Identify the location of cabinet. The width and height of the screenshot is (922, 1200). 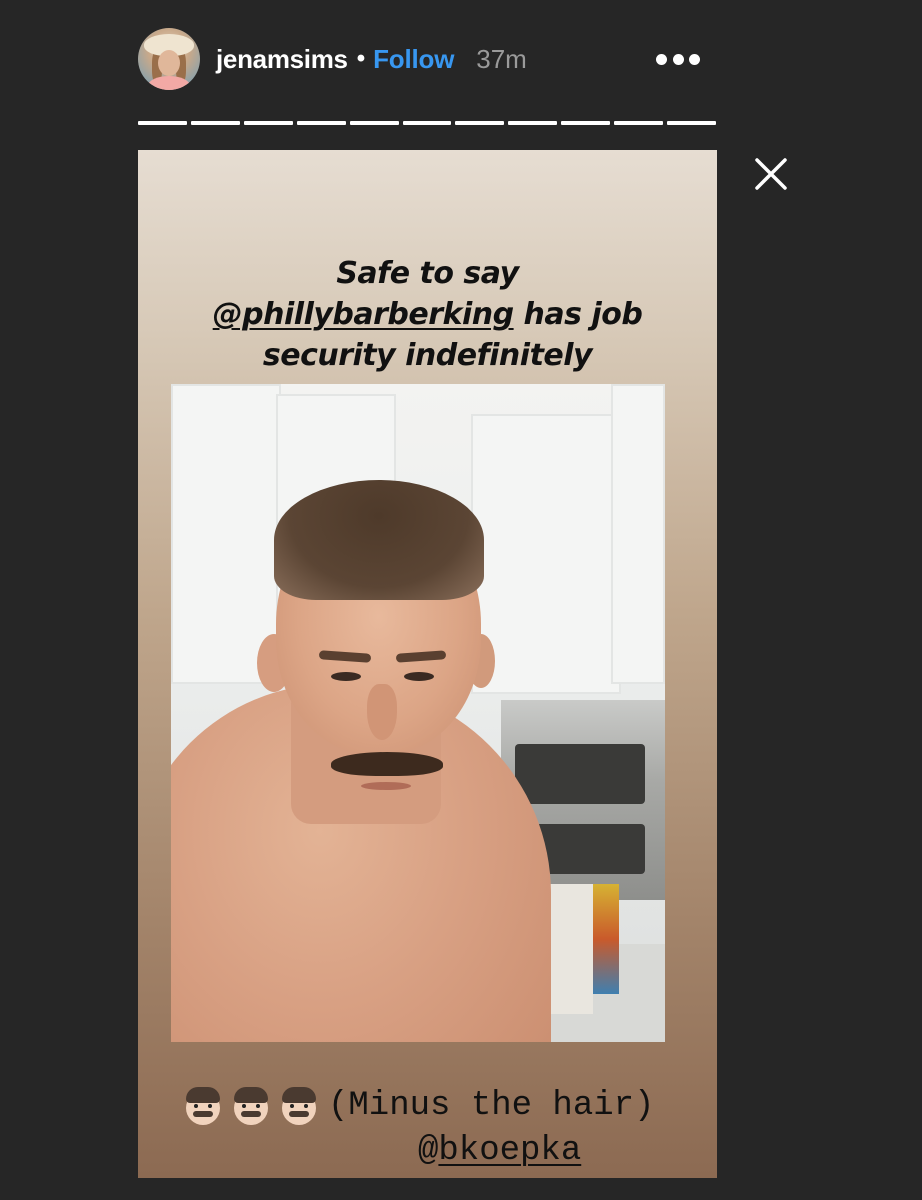
(638, 534).